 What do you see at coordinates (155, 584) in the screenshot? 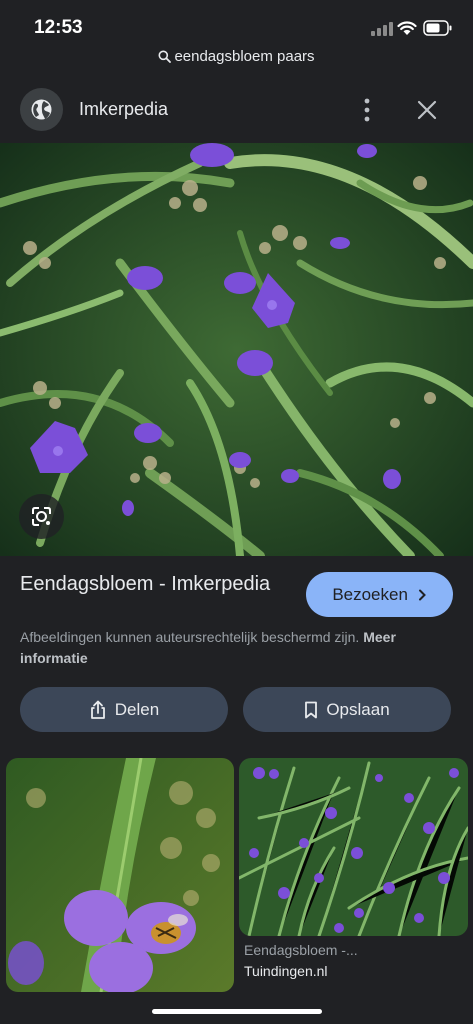
I see `result-title: Eendagsbloem - Imkerpedia` at bounding box center [155, 584].